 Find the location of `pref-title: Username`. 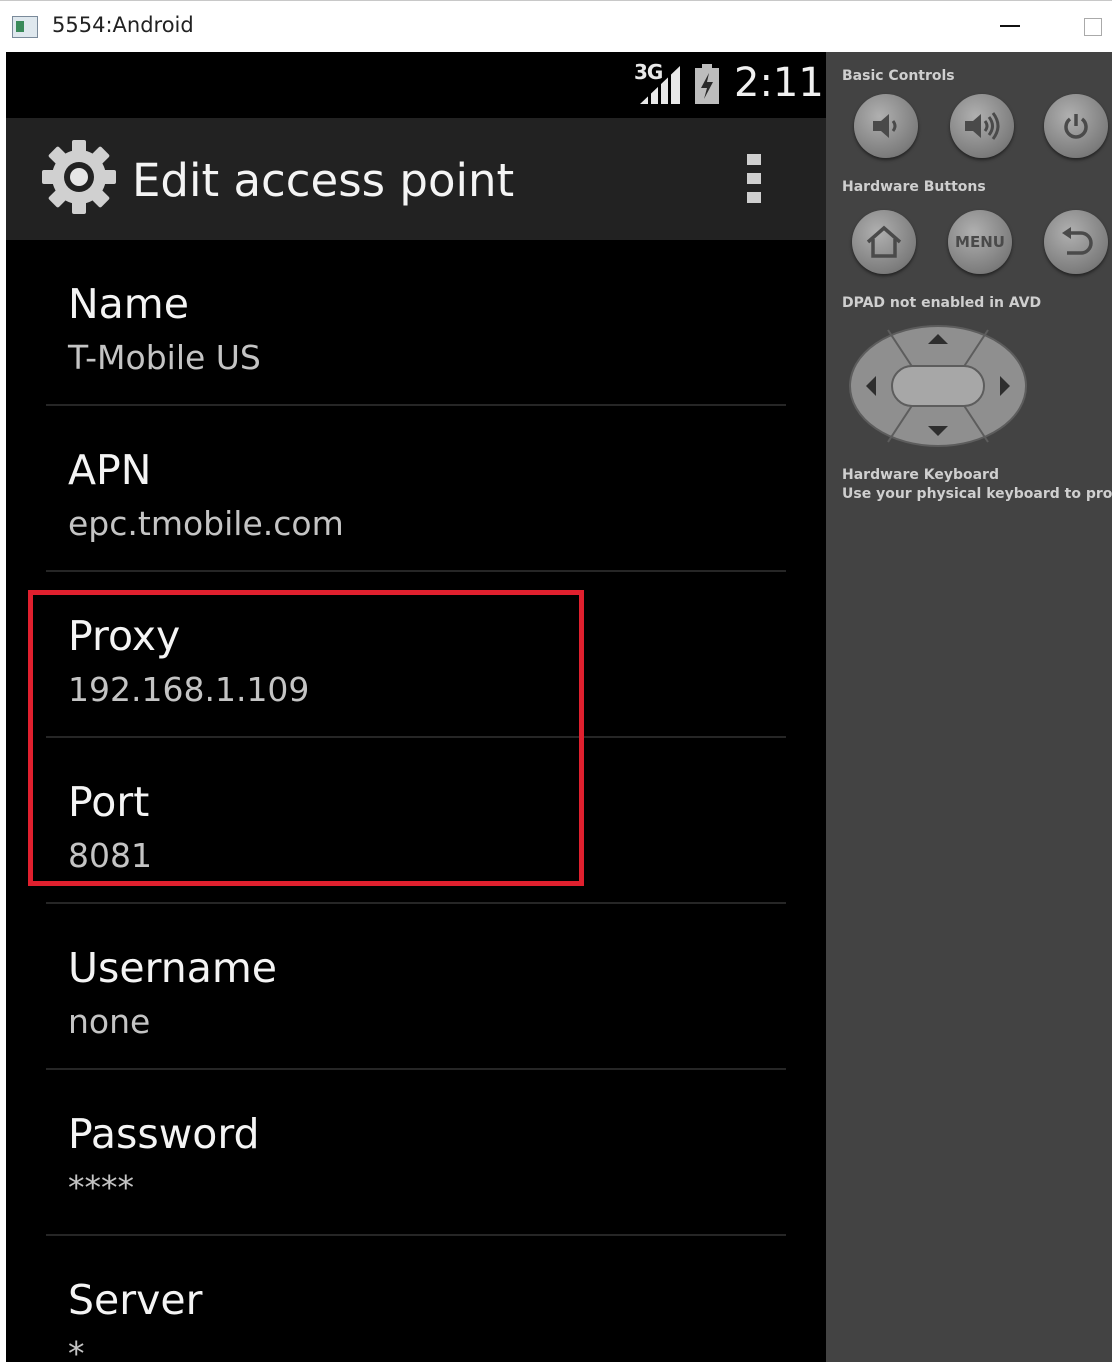

pref-title: Username is located at coordinates (173, 968).